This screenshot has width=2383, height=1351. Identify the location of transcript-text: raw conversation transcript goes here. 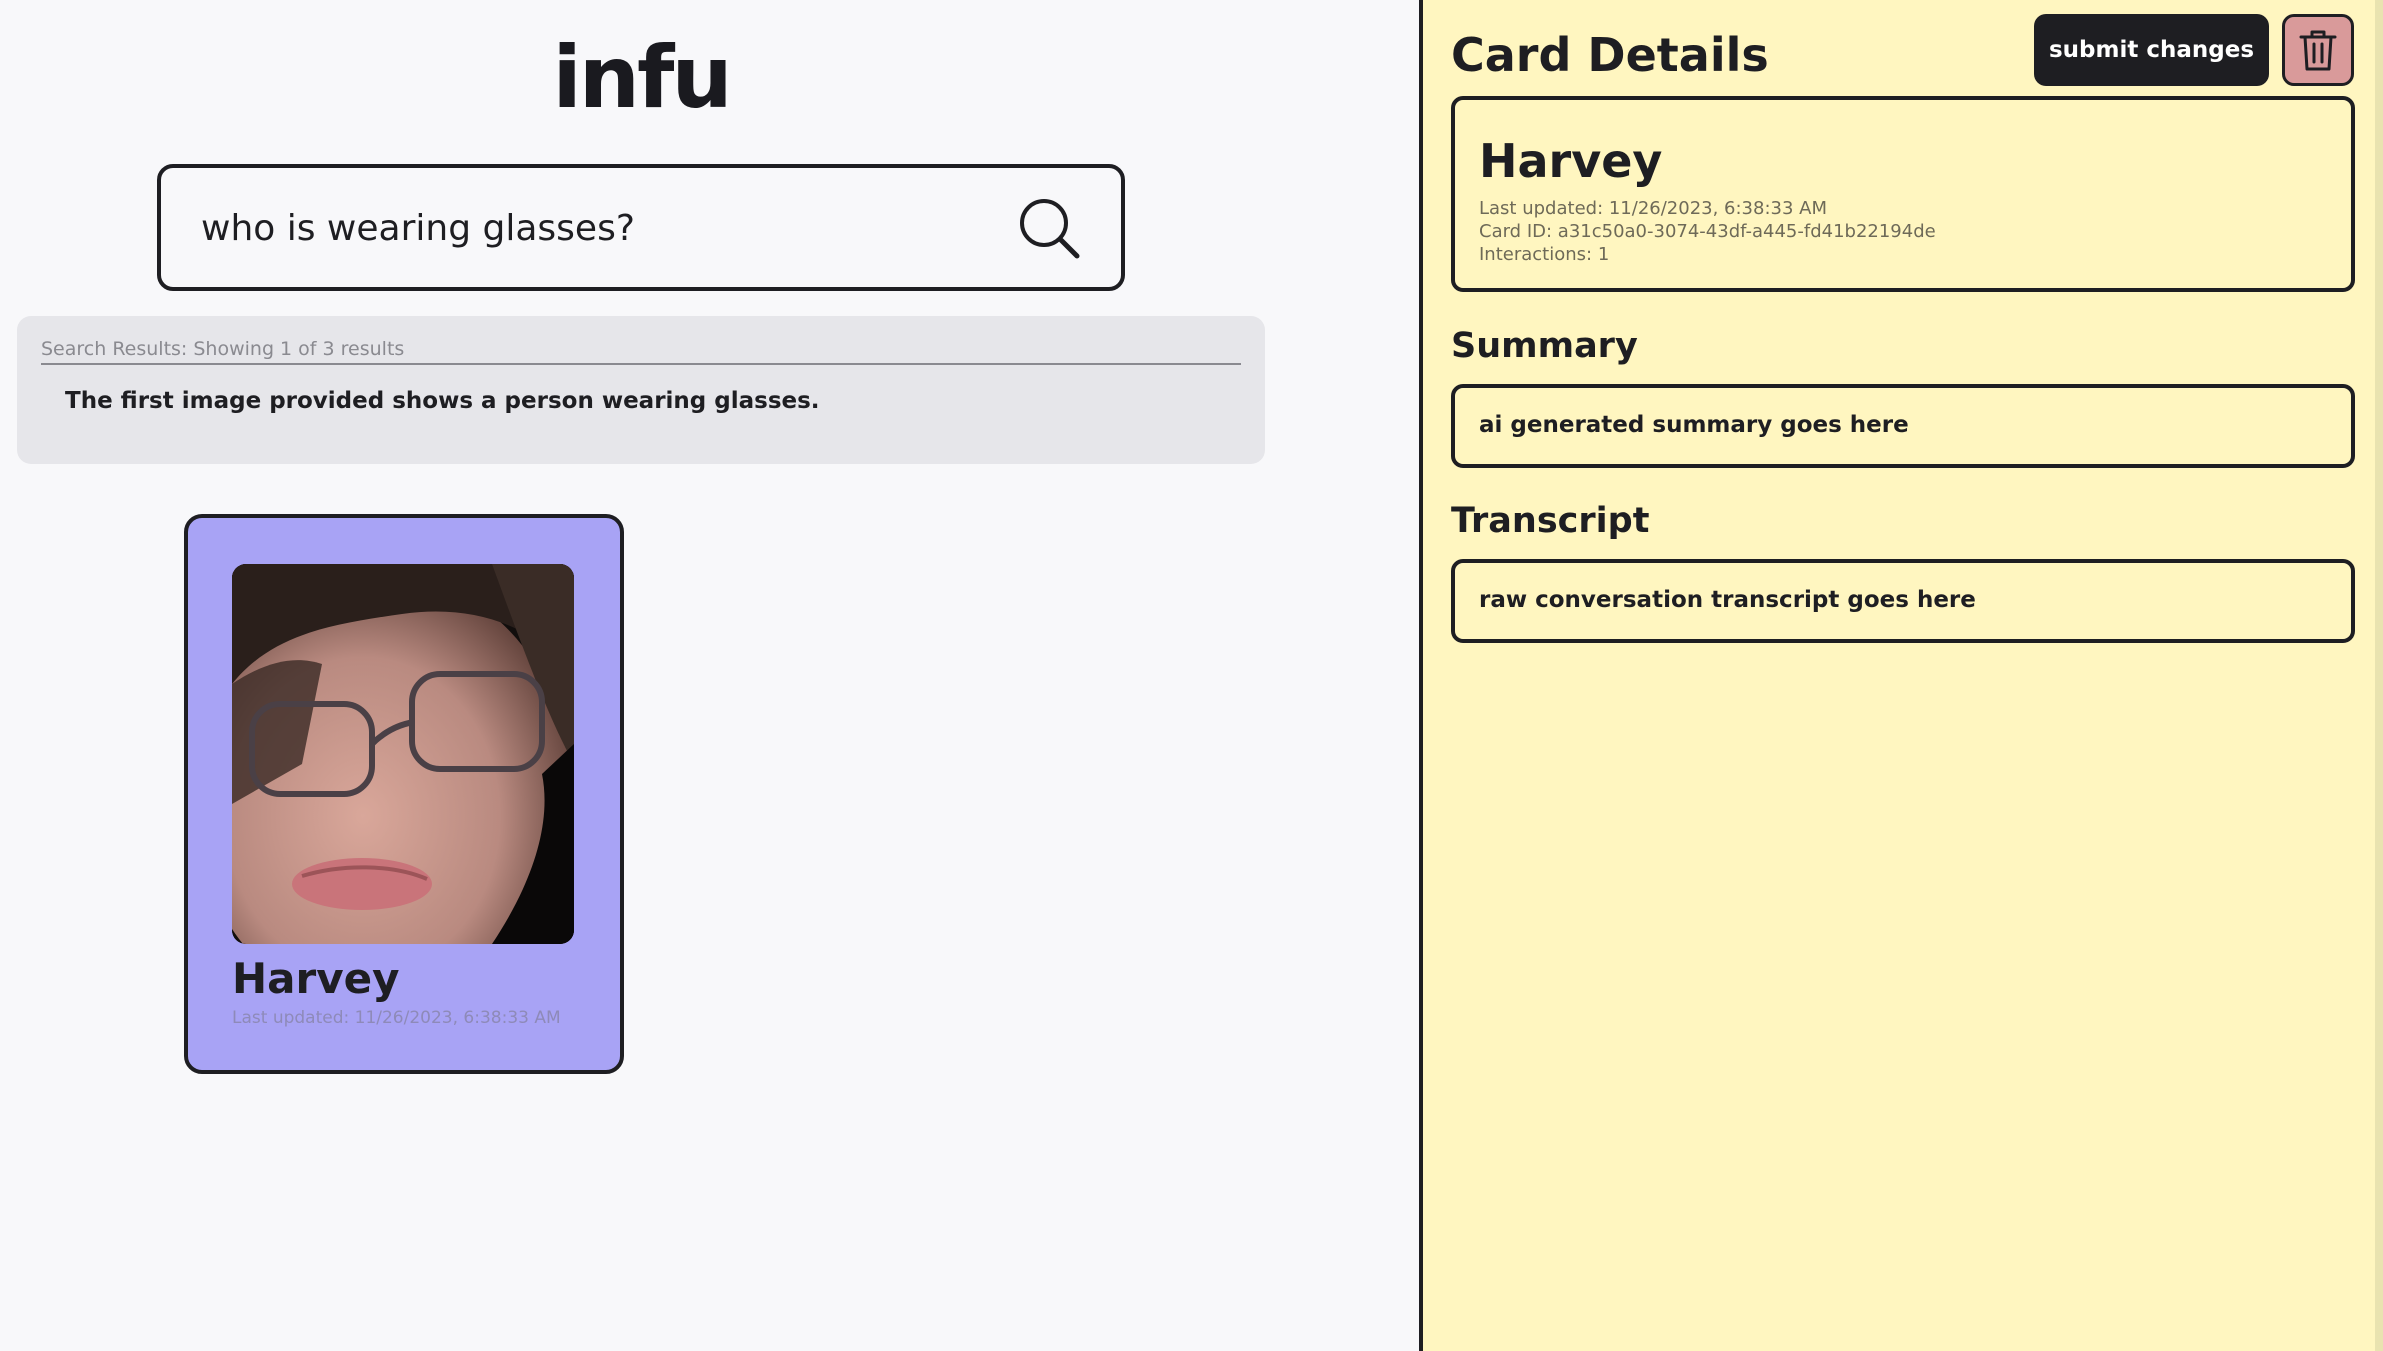
(1727, 600).